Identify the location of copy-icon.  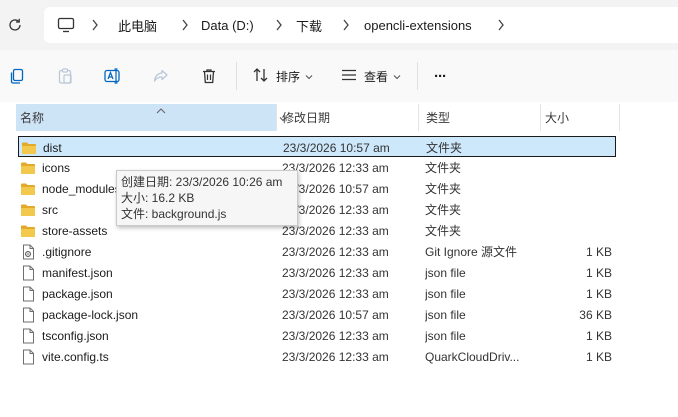
(17, 76).